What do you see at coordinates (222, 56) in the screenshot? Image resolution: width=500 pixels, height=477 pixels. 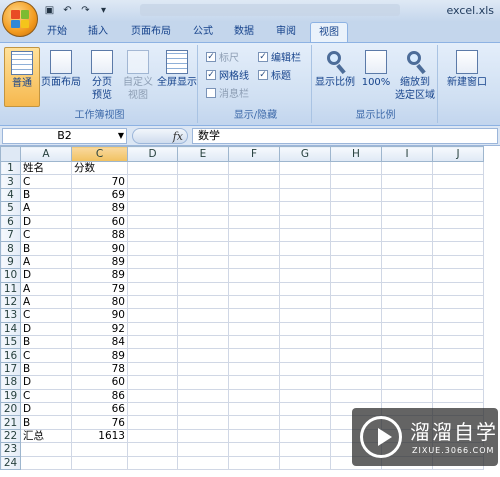 I see `ruler-checkbox: ✓ 标尺` at bounding box center [222, 56].